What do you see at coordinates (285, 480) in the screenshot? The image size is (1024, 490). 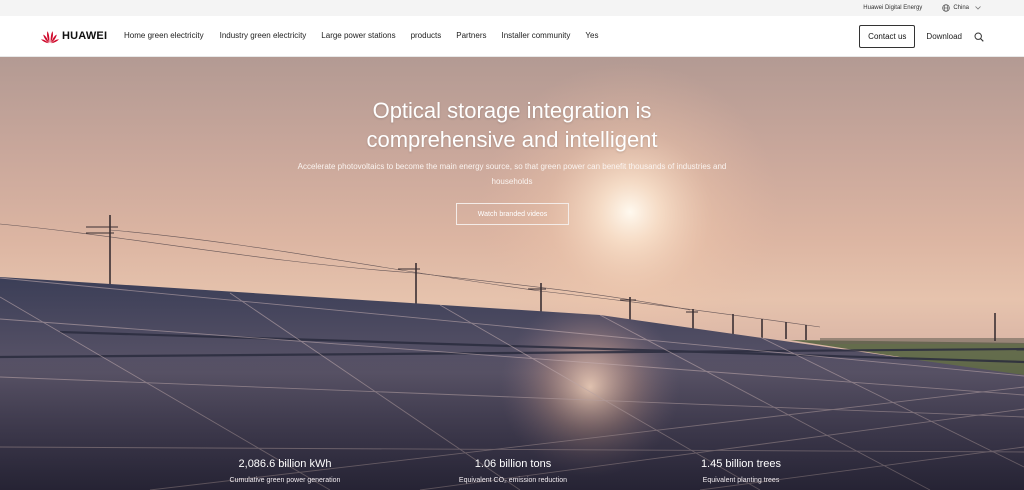 I see `stat-label: Cumulative green power generation` at bounding box center [285, 480].